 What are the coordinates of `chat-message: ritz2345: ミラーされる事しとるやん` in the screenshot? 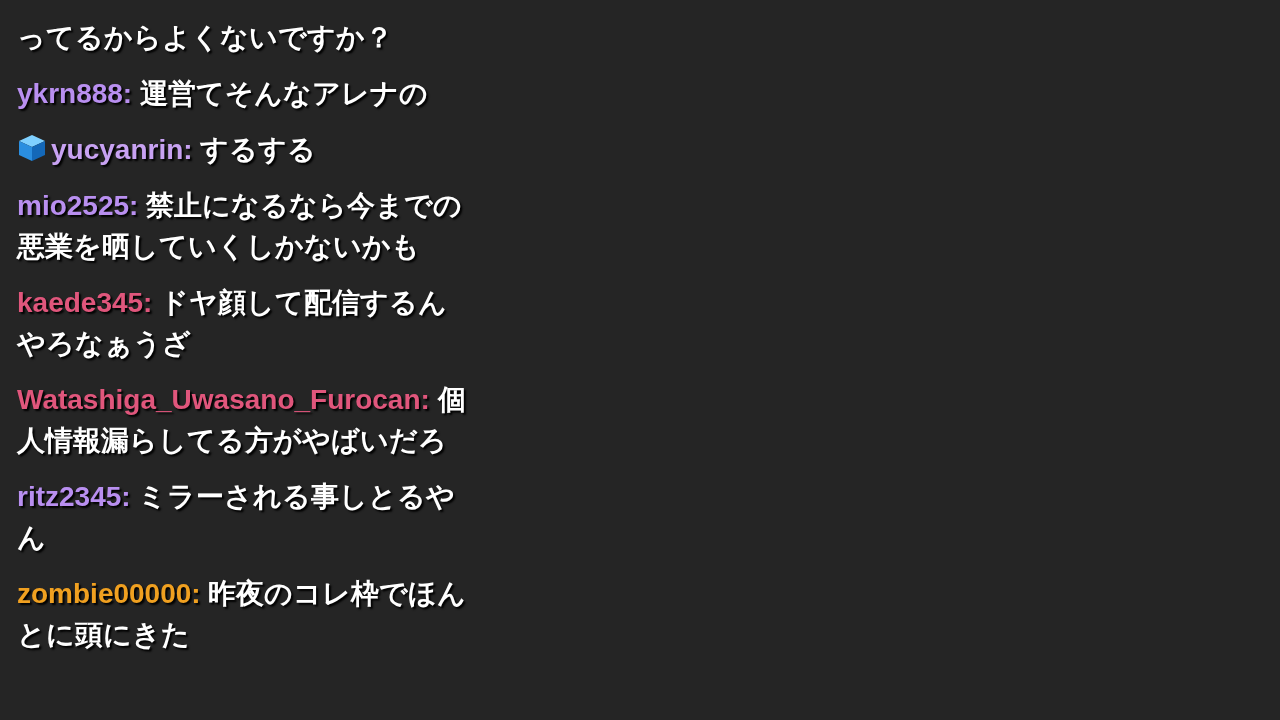 It's located at (237, 517).